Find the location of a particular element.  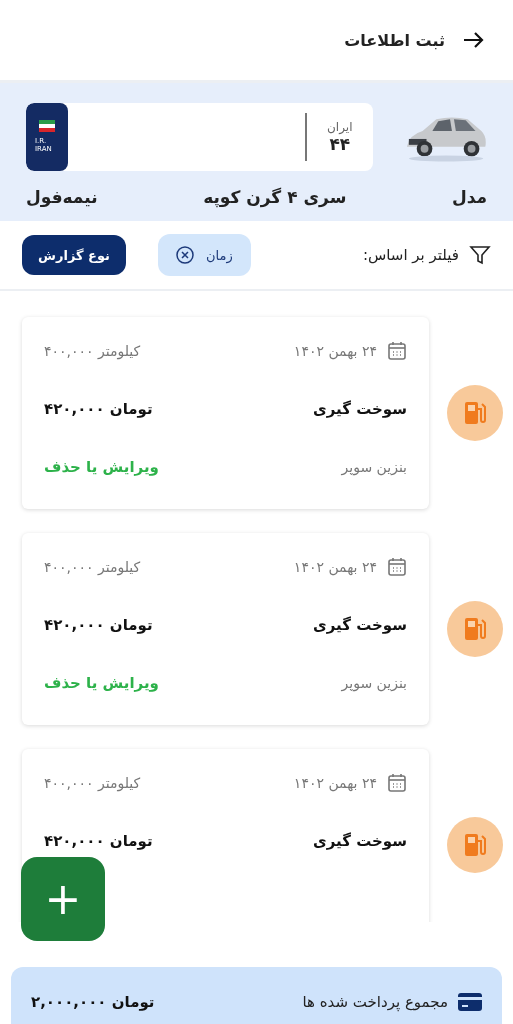

vehicle-spec: سری ۴ گرن کوپه is located at coordinates (275, 197).